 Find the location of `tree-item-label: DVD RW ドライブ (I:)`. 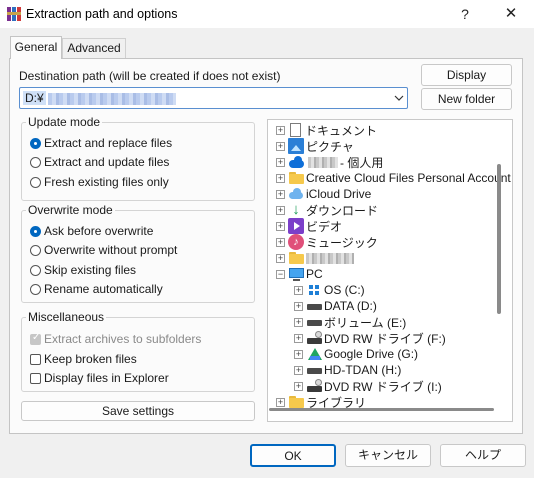

tree-item-label: DVD RW ドライブ (I:) is located at coordinates (383, 386).